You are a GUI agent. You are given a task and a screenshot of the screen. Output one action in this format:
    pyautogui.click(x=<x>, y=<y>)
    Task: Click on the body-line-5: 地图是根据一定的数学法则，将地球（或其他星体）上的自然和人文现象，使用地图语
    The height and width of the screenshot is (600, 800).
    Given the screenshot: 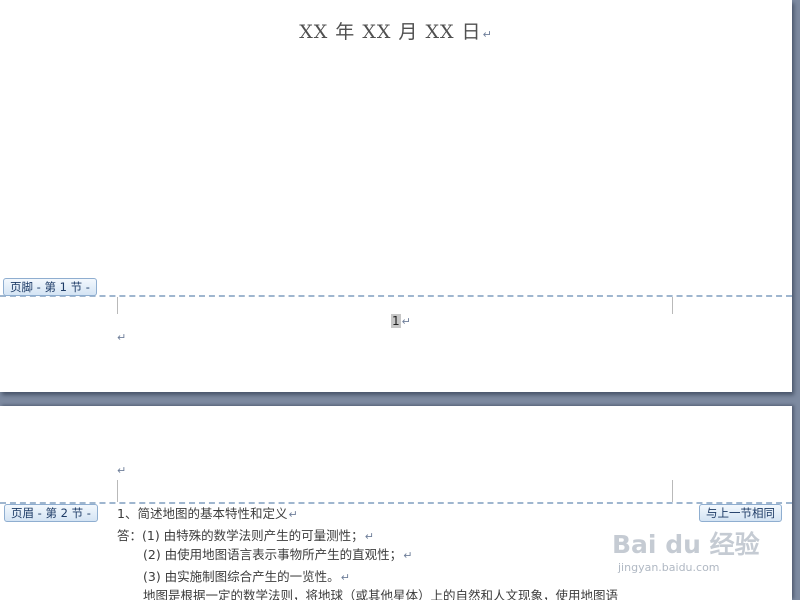 What is the action you would take?
    pyautogui.click(x=380, y=594)
    